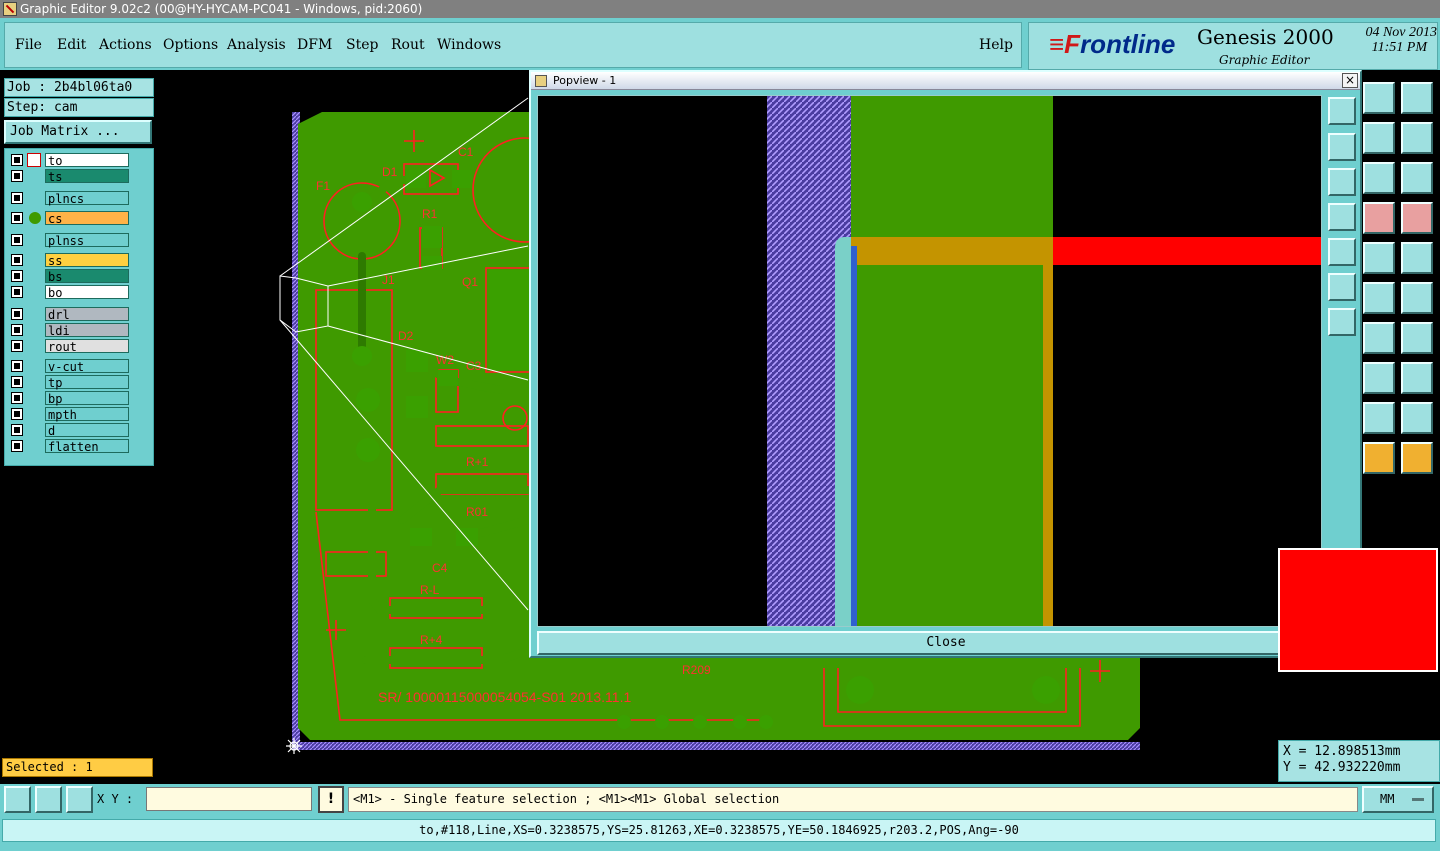  What do you see at coordinates (87, 382) in the screenshot?
I see `layer-name: tp` at bounding box center [87, 382].